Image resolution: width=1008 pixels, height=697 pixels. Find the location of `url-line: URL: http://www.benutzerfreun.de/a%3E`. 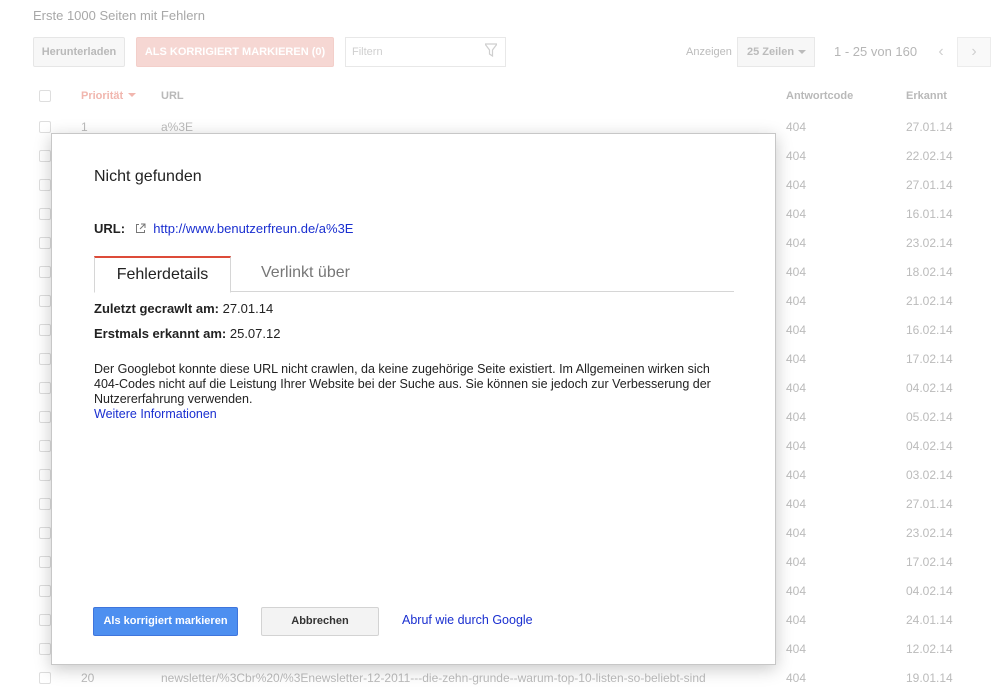

url-line: URL: http://www.benutzerfreun.de/a%3E is located at coordinates (223, 228).